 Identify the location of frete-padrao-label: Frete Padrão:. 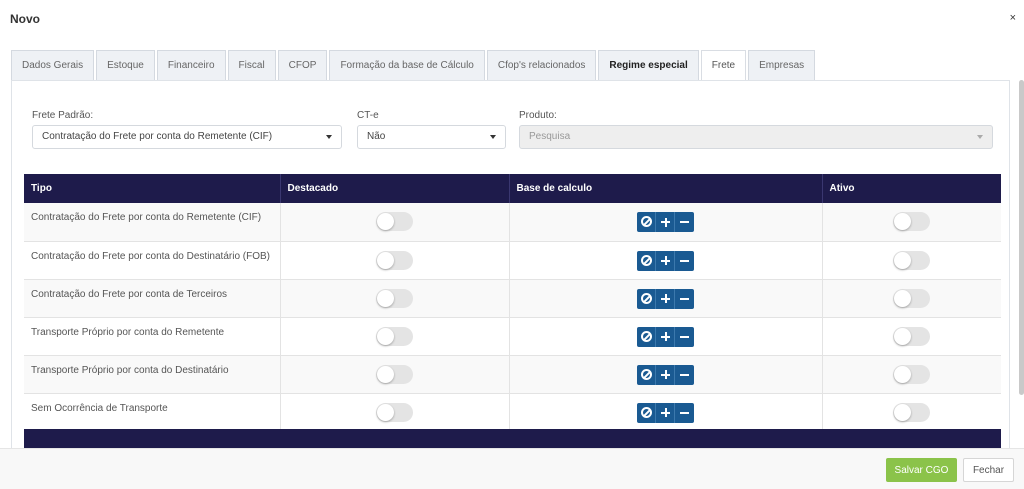
(63, 115).